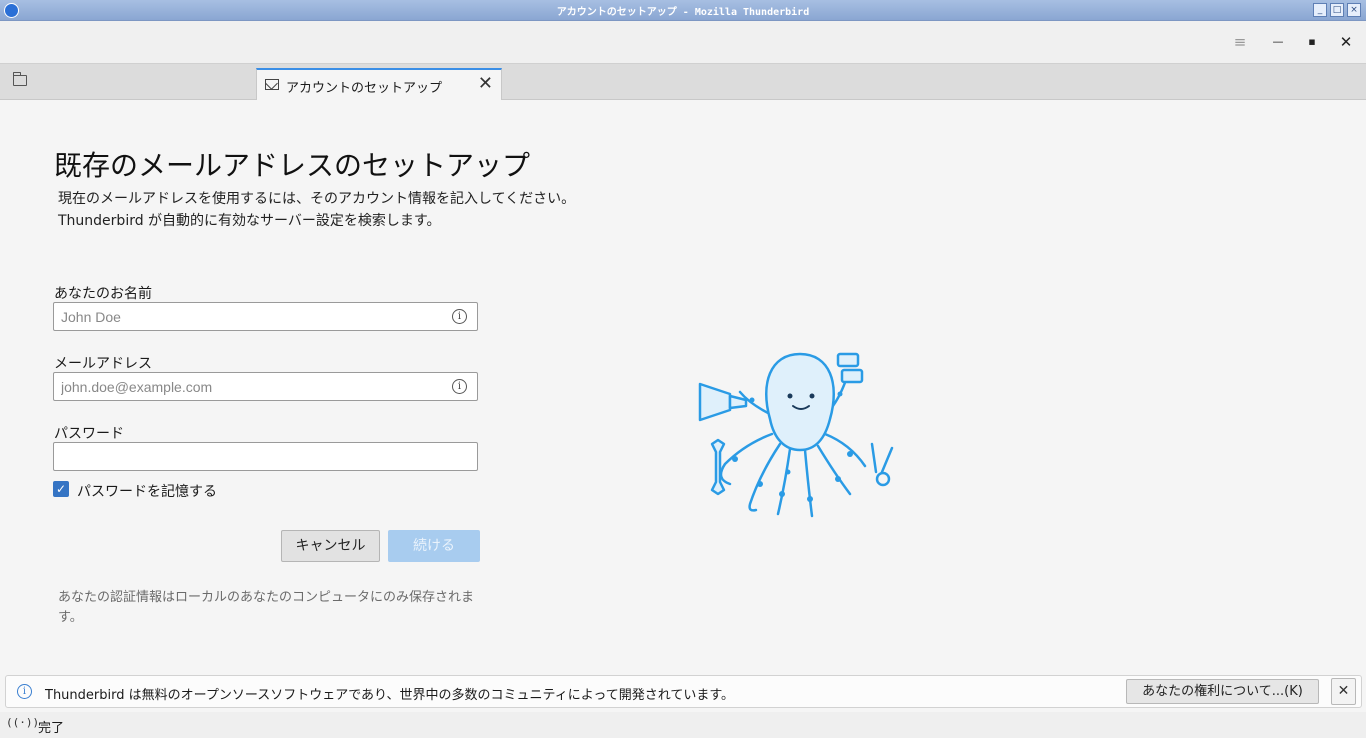 This screenshot has width=1366, height=738. What do you see at coordinates (266, 607) in the screenshot?
I see `credentials-note: あなたの認証情報はローカルのあなたのコンピュータにのみ保存されます。` at bounding box center [266, 607].